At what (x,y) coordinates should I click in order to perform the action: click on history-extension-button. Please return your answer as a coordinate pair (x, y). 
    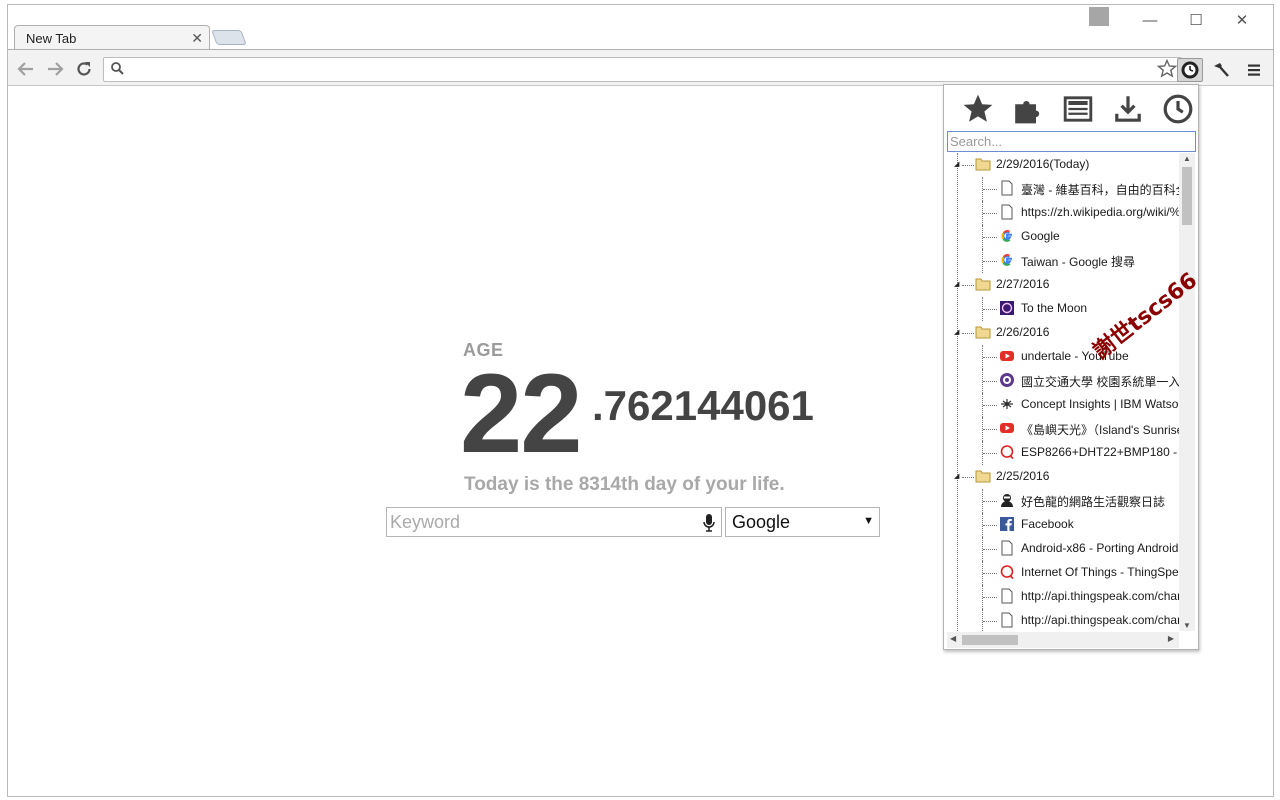
    Looking at the image, I should click on (1190, 70).